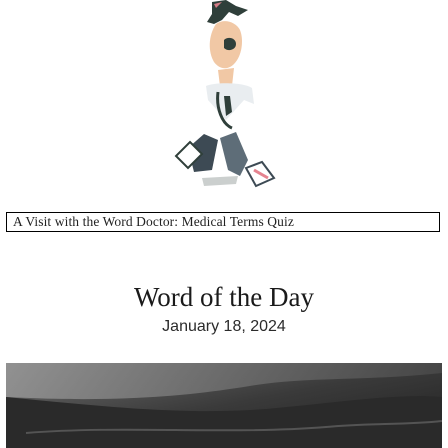  I want to click on word-of-the-day-date: January 18, 2024, so click(224, 326).